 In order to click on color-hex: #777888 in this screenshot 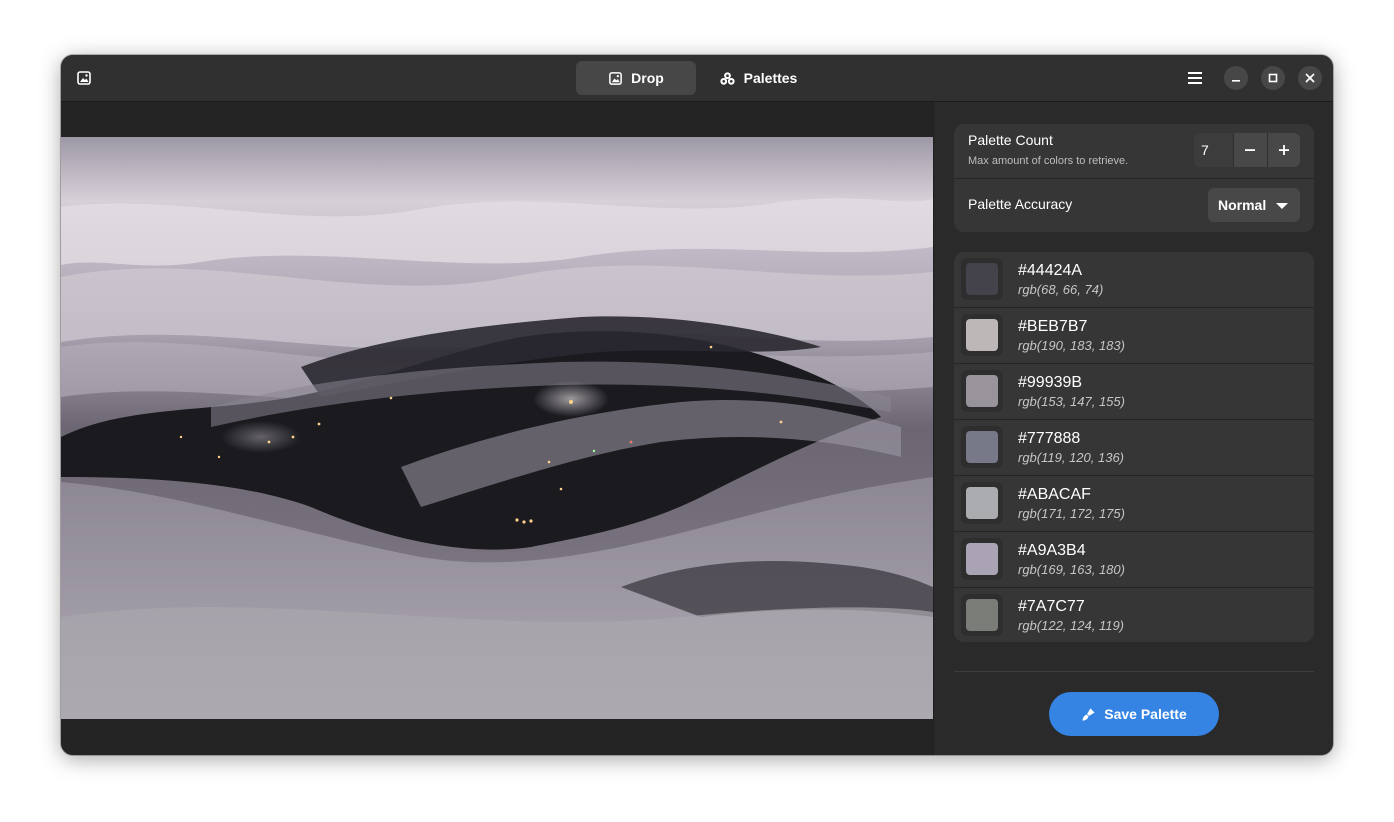, I will do `click(1049, 438)`.